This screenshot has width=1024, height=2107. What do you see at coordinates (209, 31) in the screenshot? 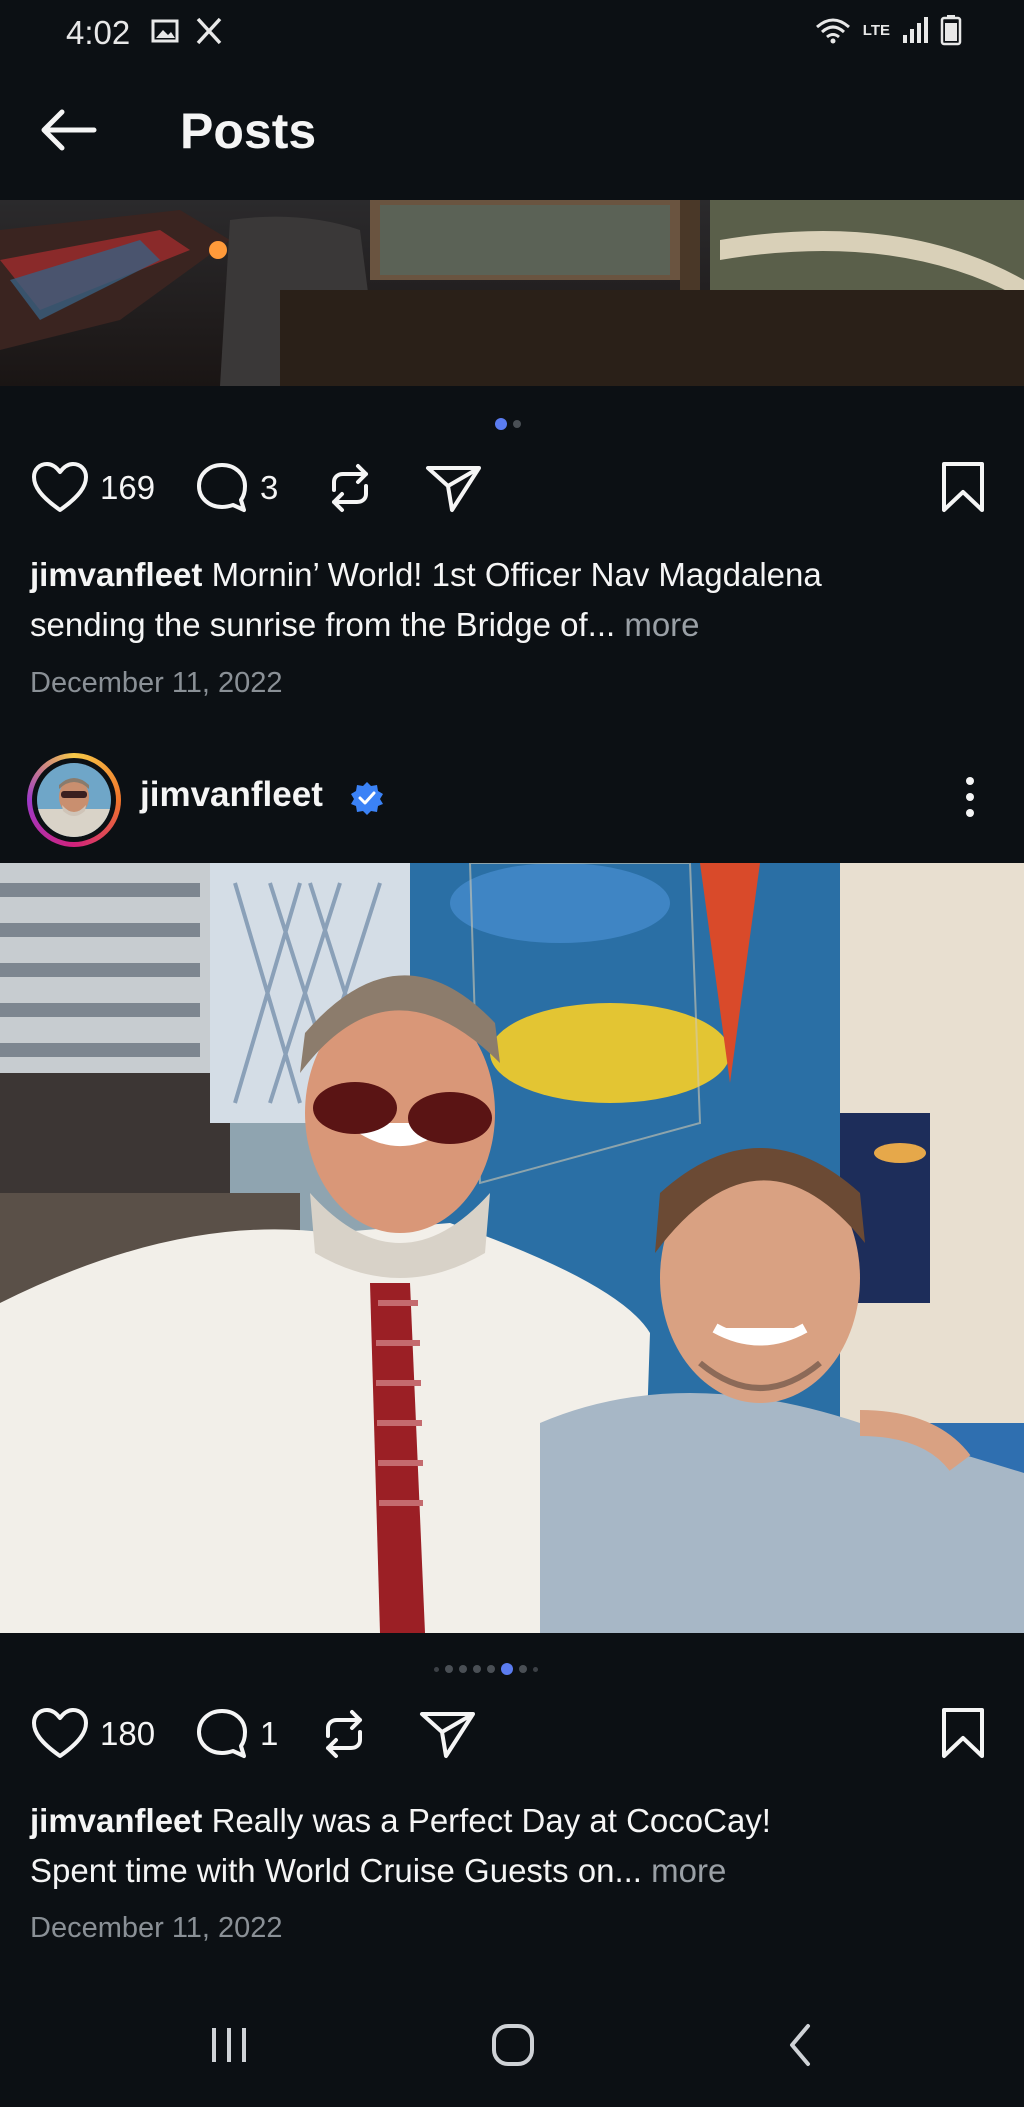
I see `x-logo-icon` at bounding box center [209, 31].